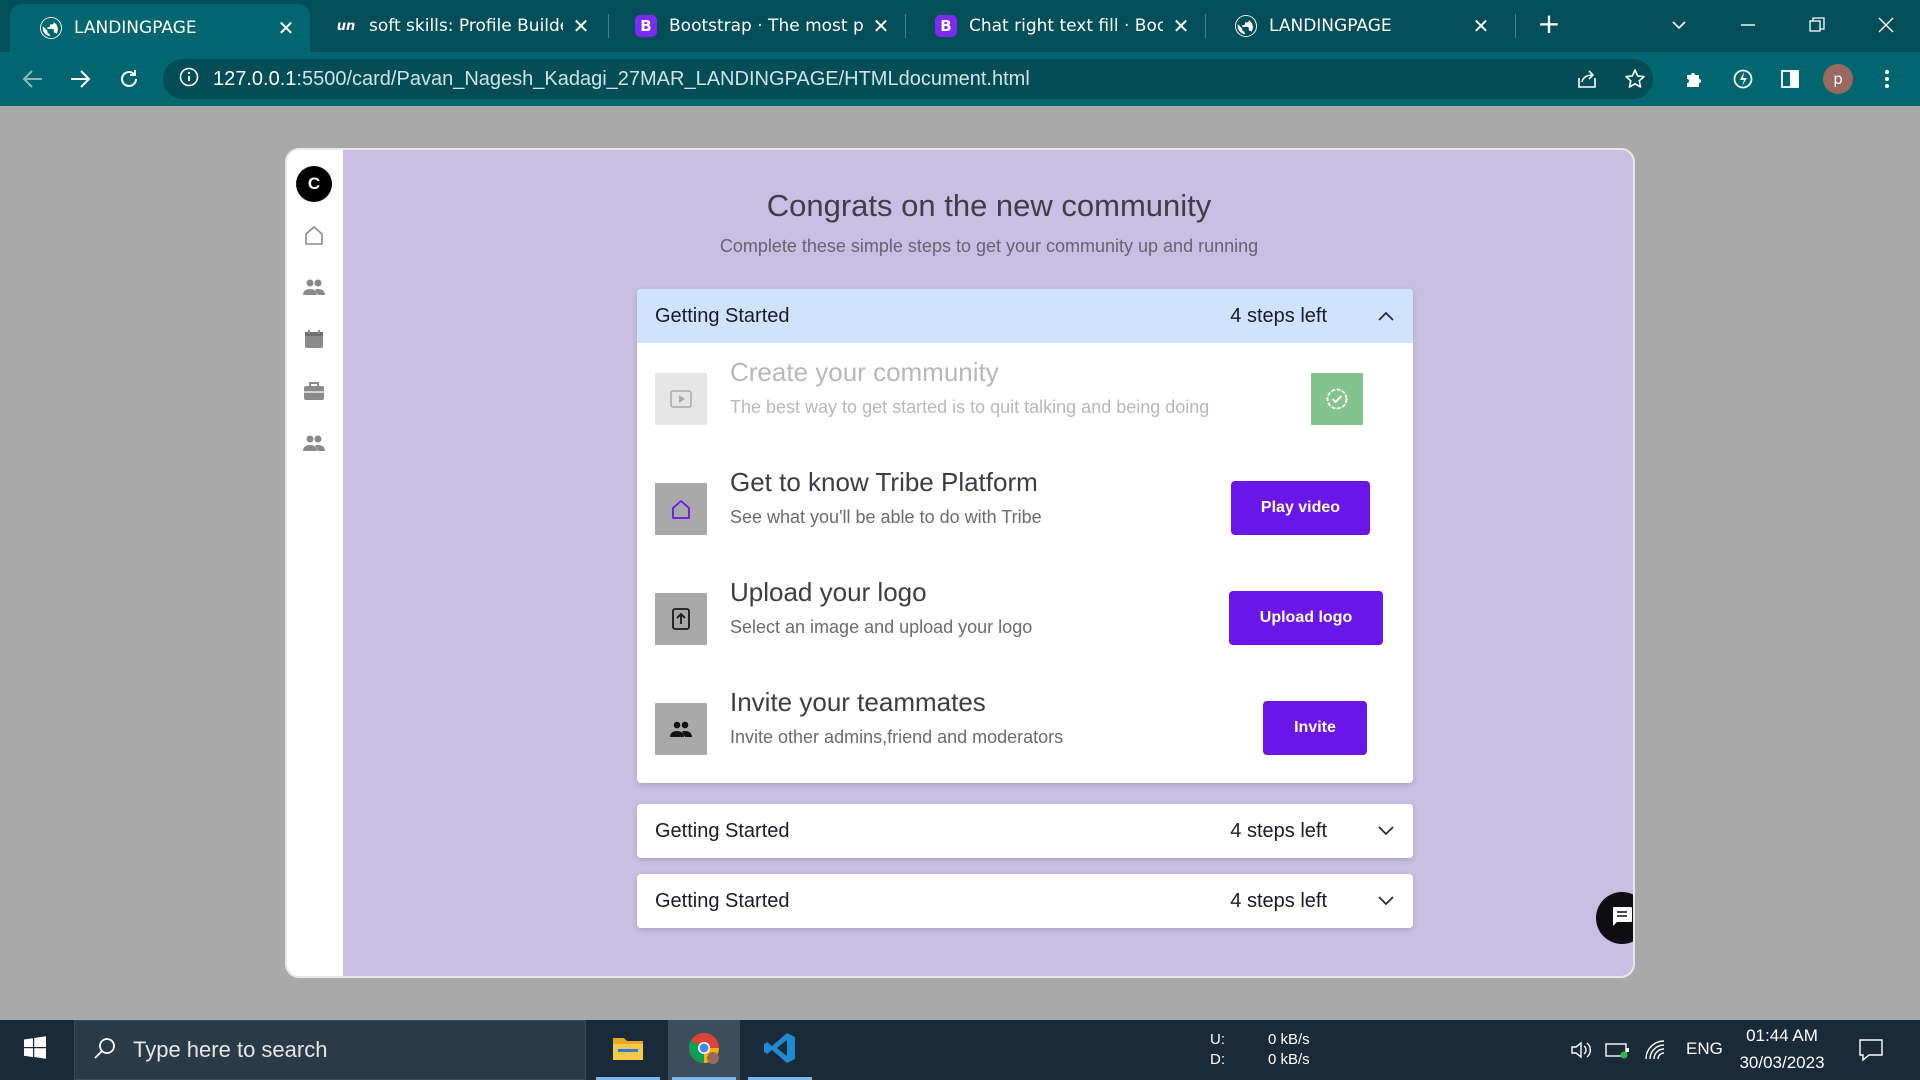 This screenshot has width=1920, height=1080. I want to click on wifi-icon, so click(1656, 1050).